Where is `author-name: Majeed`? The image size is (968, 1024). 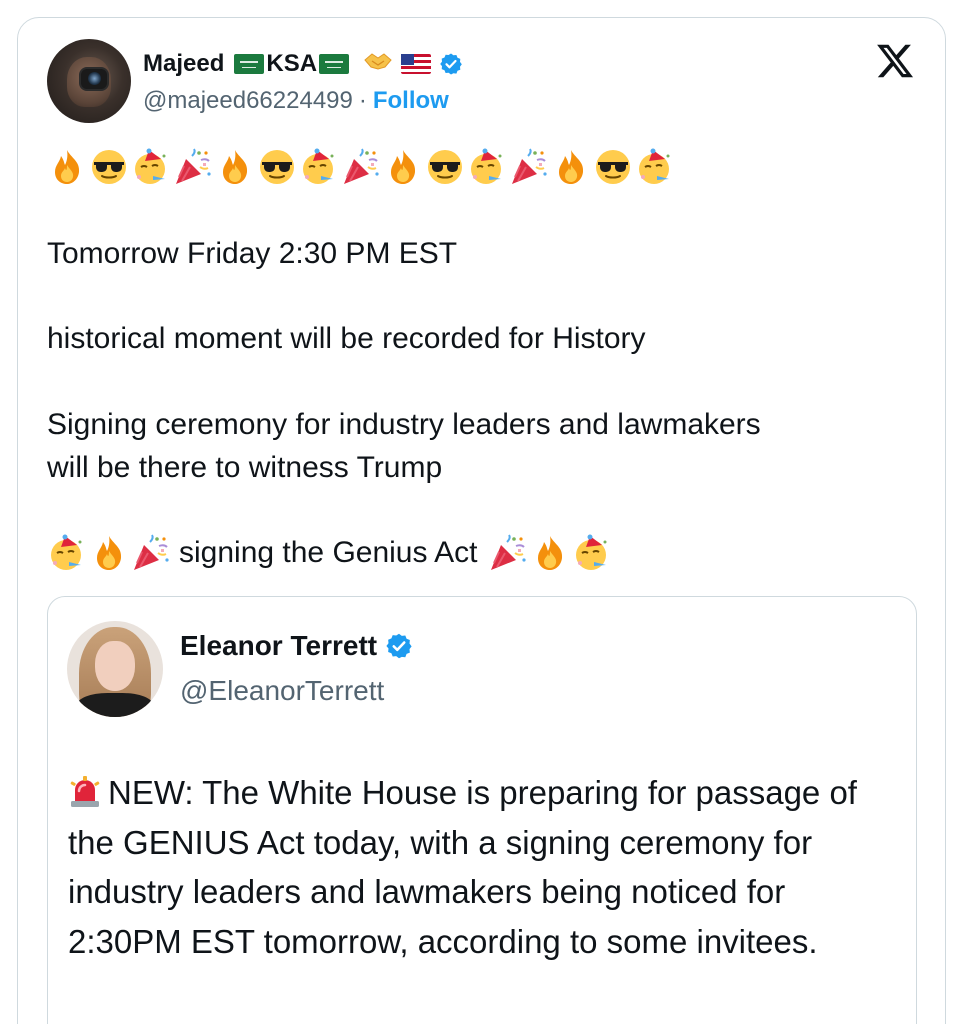 author-name: Majeed is located at coordinates (183, 64).